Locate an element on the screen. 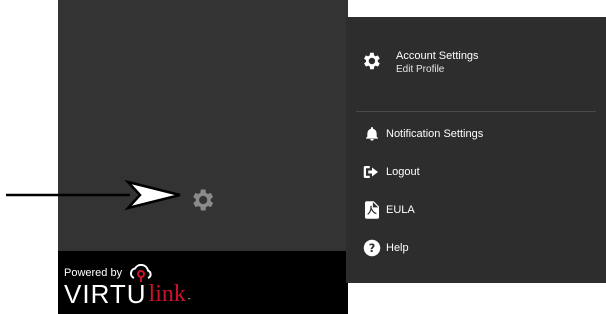 This screenshot has height=314, width=606. help-icon: ? is located at coordinates (372, 248).